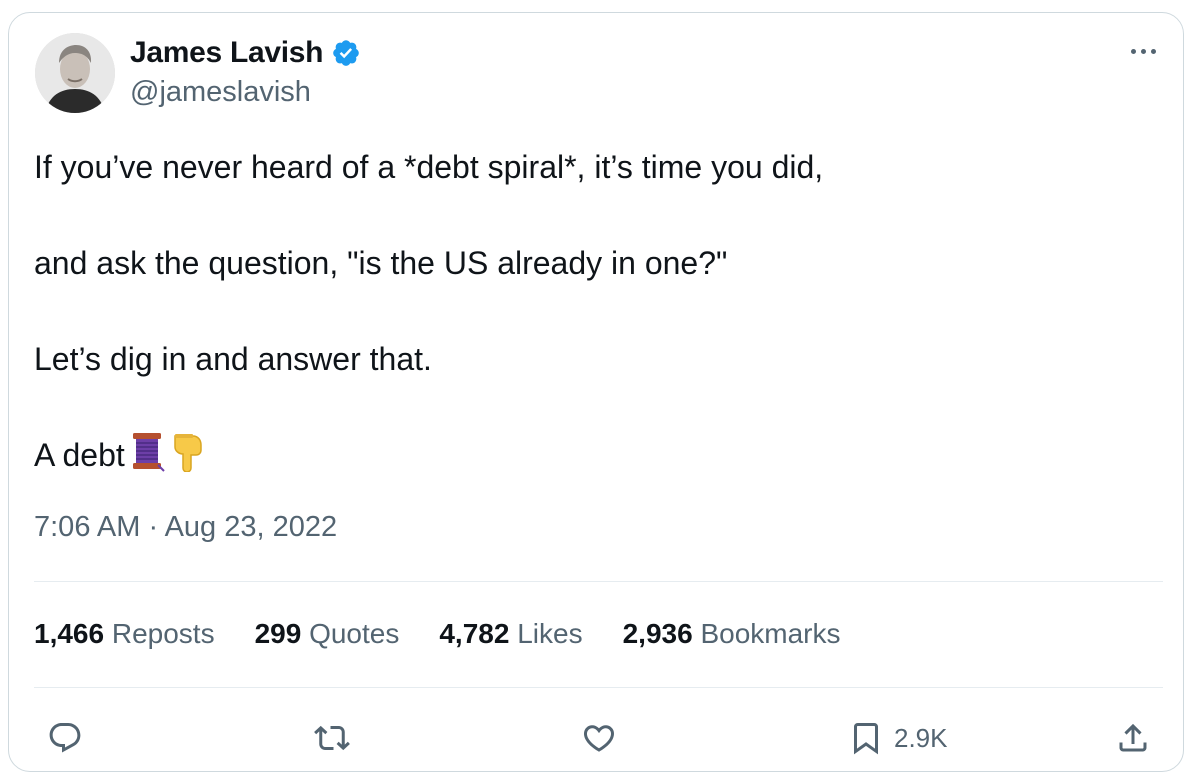 The image size is (1194, 780). What do you see at coordinates (185, 527) in the screenshot?
I see `tweet-timestamp: 7:06 AM · Aug 23, 2022` at bounding box center [185, 527].